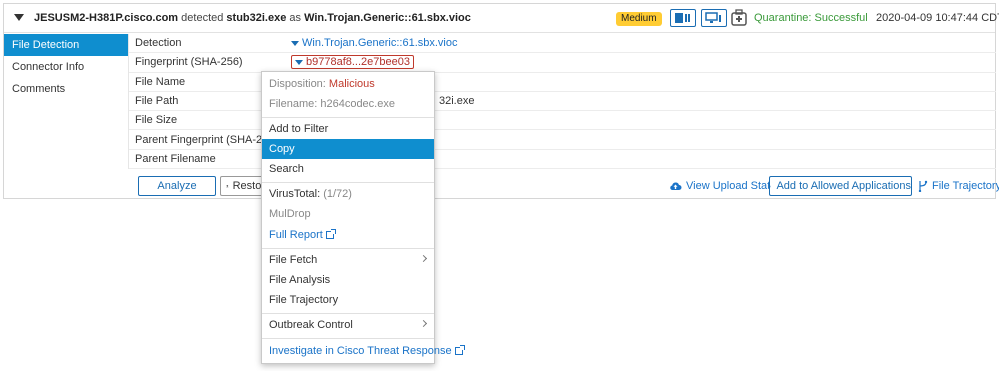  I want to click on ctx-disposition-label: Disposition:, so click(297, 84).